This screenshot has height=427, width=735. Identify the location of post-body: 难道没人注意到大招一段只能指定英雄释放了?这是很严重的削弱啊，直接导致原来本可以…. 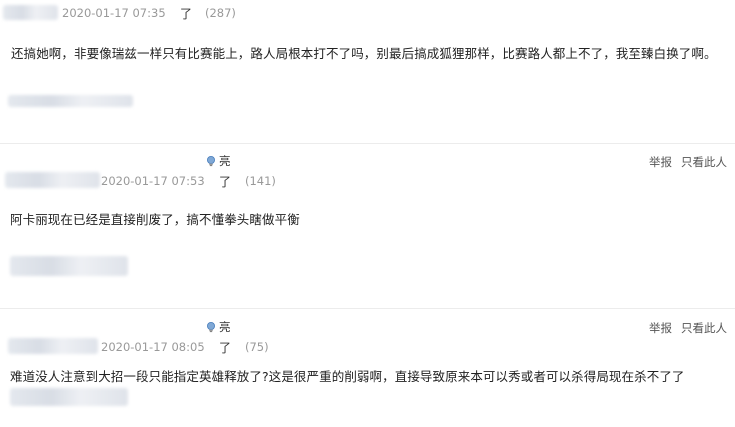
(347, 376).